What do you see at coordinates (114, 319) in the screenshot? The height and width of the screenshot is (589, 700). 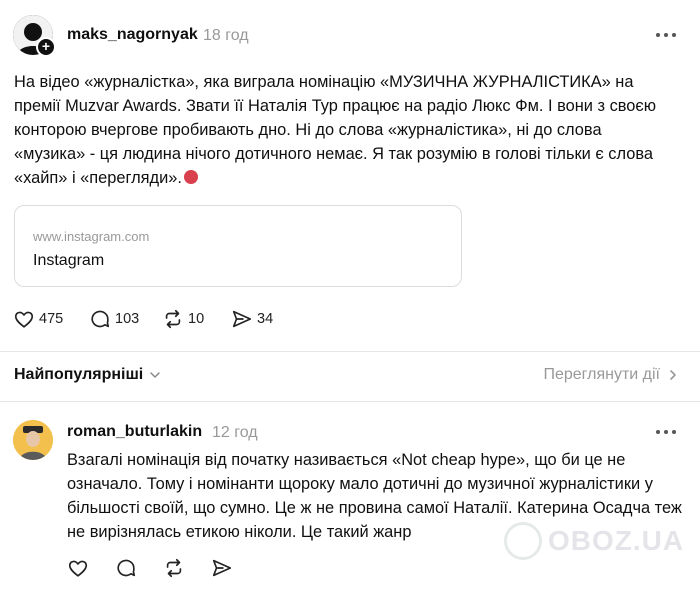 I see `comment-button: 103` at bounding box center [114, 319].